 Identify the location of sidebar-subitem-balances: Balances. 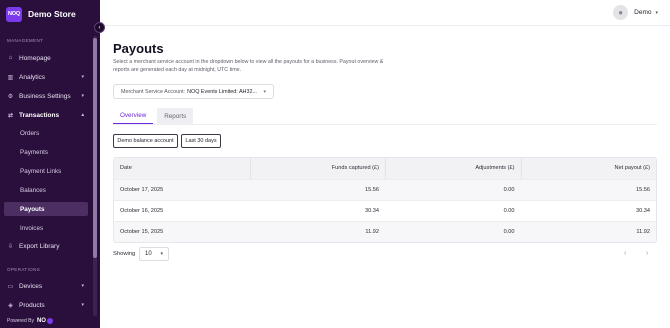
(46, 190).